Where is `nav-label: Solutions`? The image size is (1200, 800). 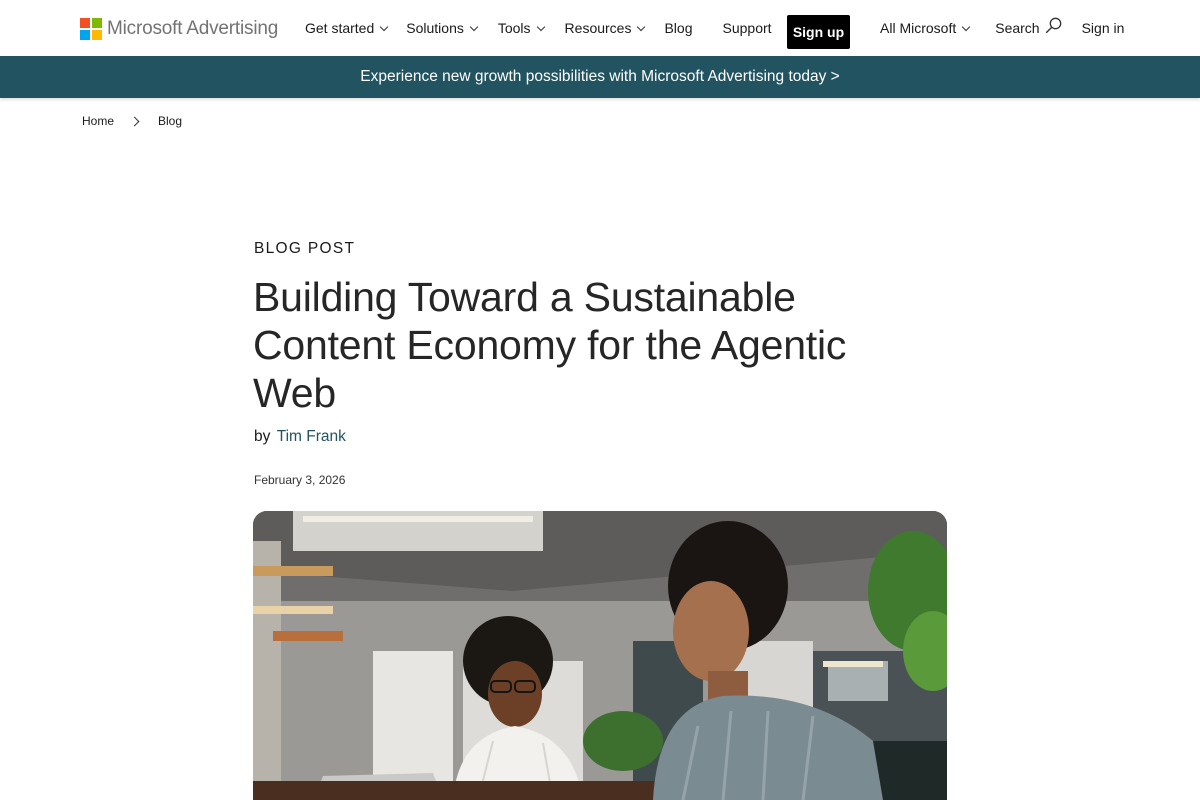 nav-label: Solutions is located at coordinates (435, 28).